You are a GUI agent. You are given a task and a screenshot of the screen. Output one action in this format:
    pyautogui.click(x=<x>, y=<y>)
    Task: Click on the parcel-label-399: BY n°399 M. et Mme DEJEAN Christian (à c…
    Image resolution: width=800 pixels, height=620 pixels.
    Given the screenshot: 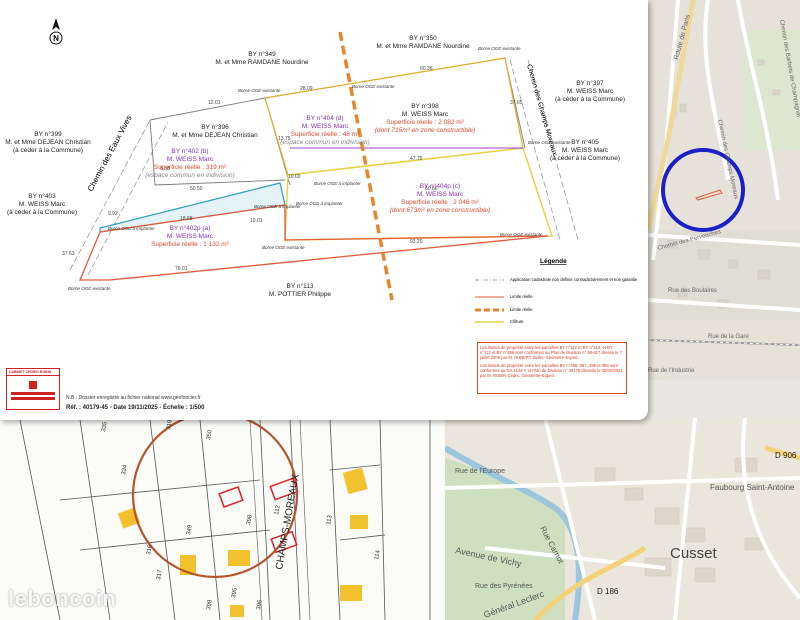 What is the action you would take?
    pyautogui.click(x=48, y=142)
    